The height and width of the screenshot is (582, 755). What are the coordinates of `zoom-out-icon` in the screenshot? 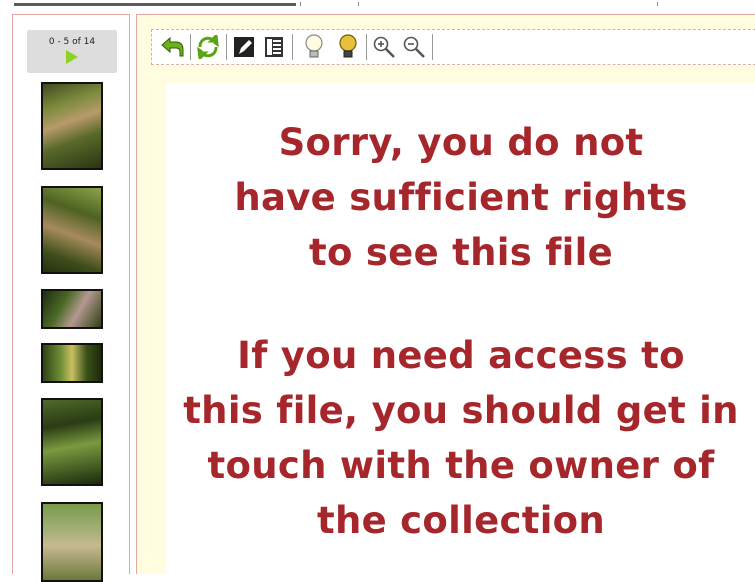 It's located at (414, 47).